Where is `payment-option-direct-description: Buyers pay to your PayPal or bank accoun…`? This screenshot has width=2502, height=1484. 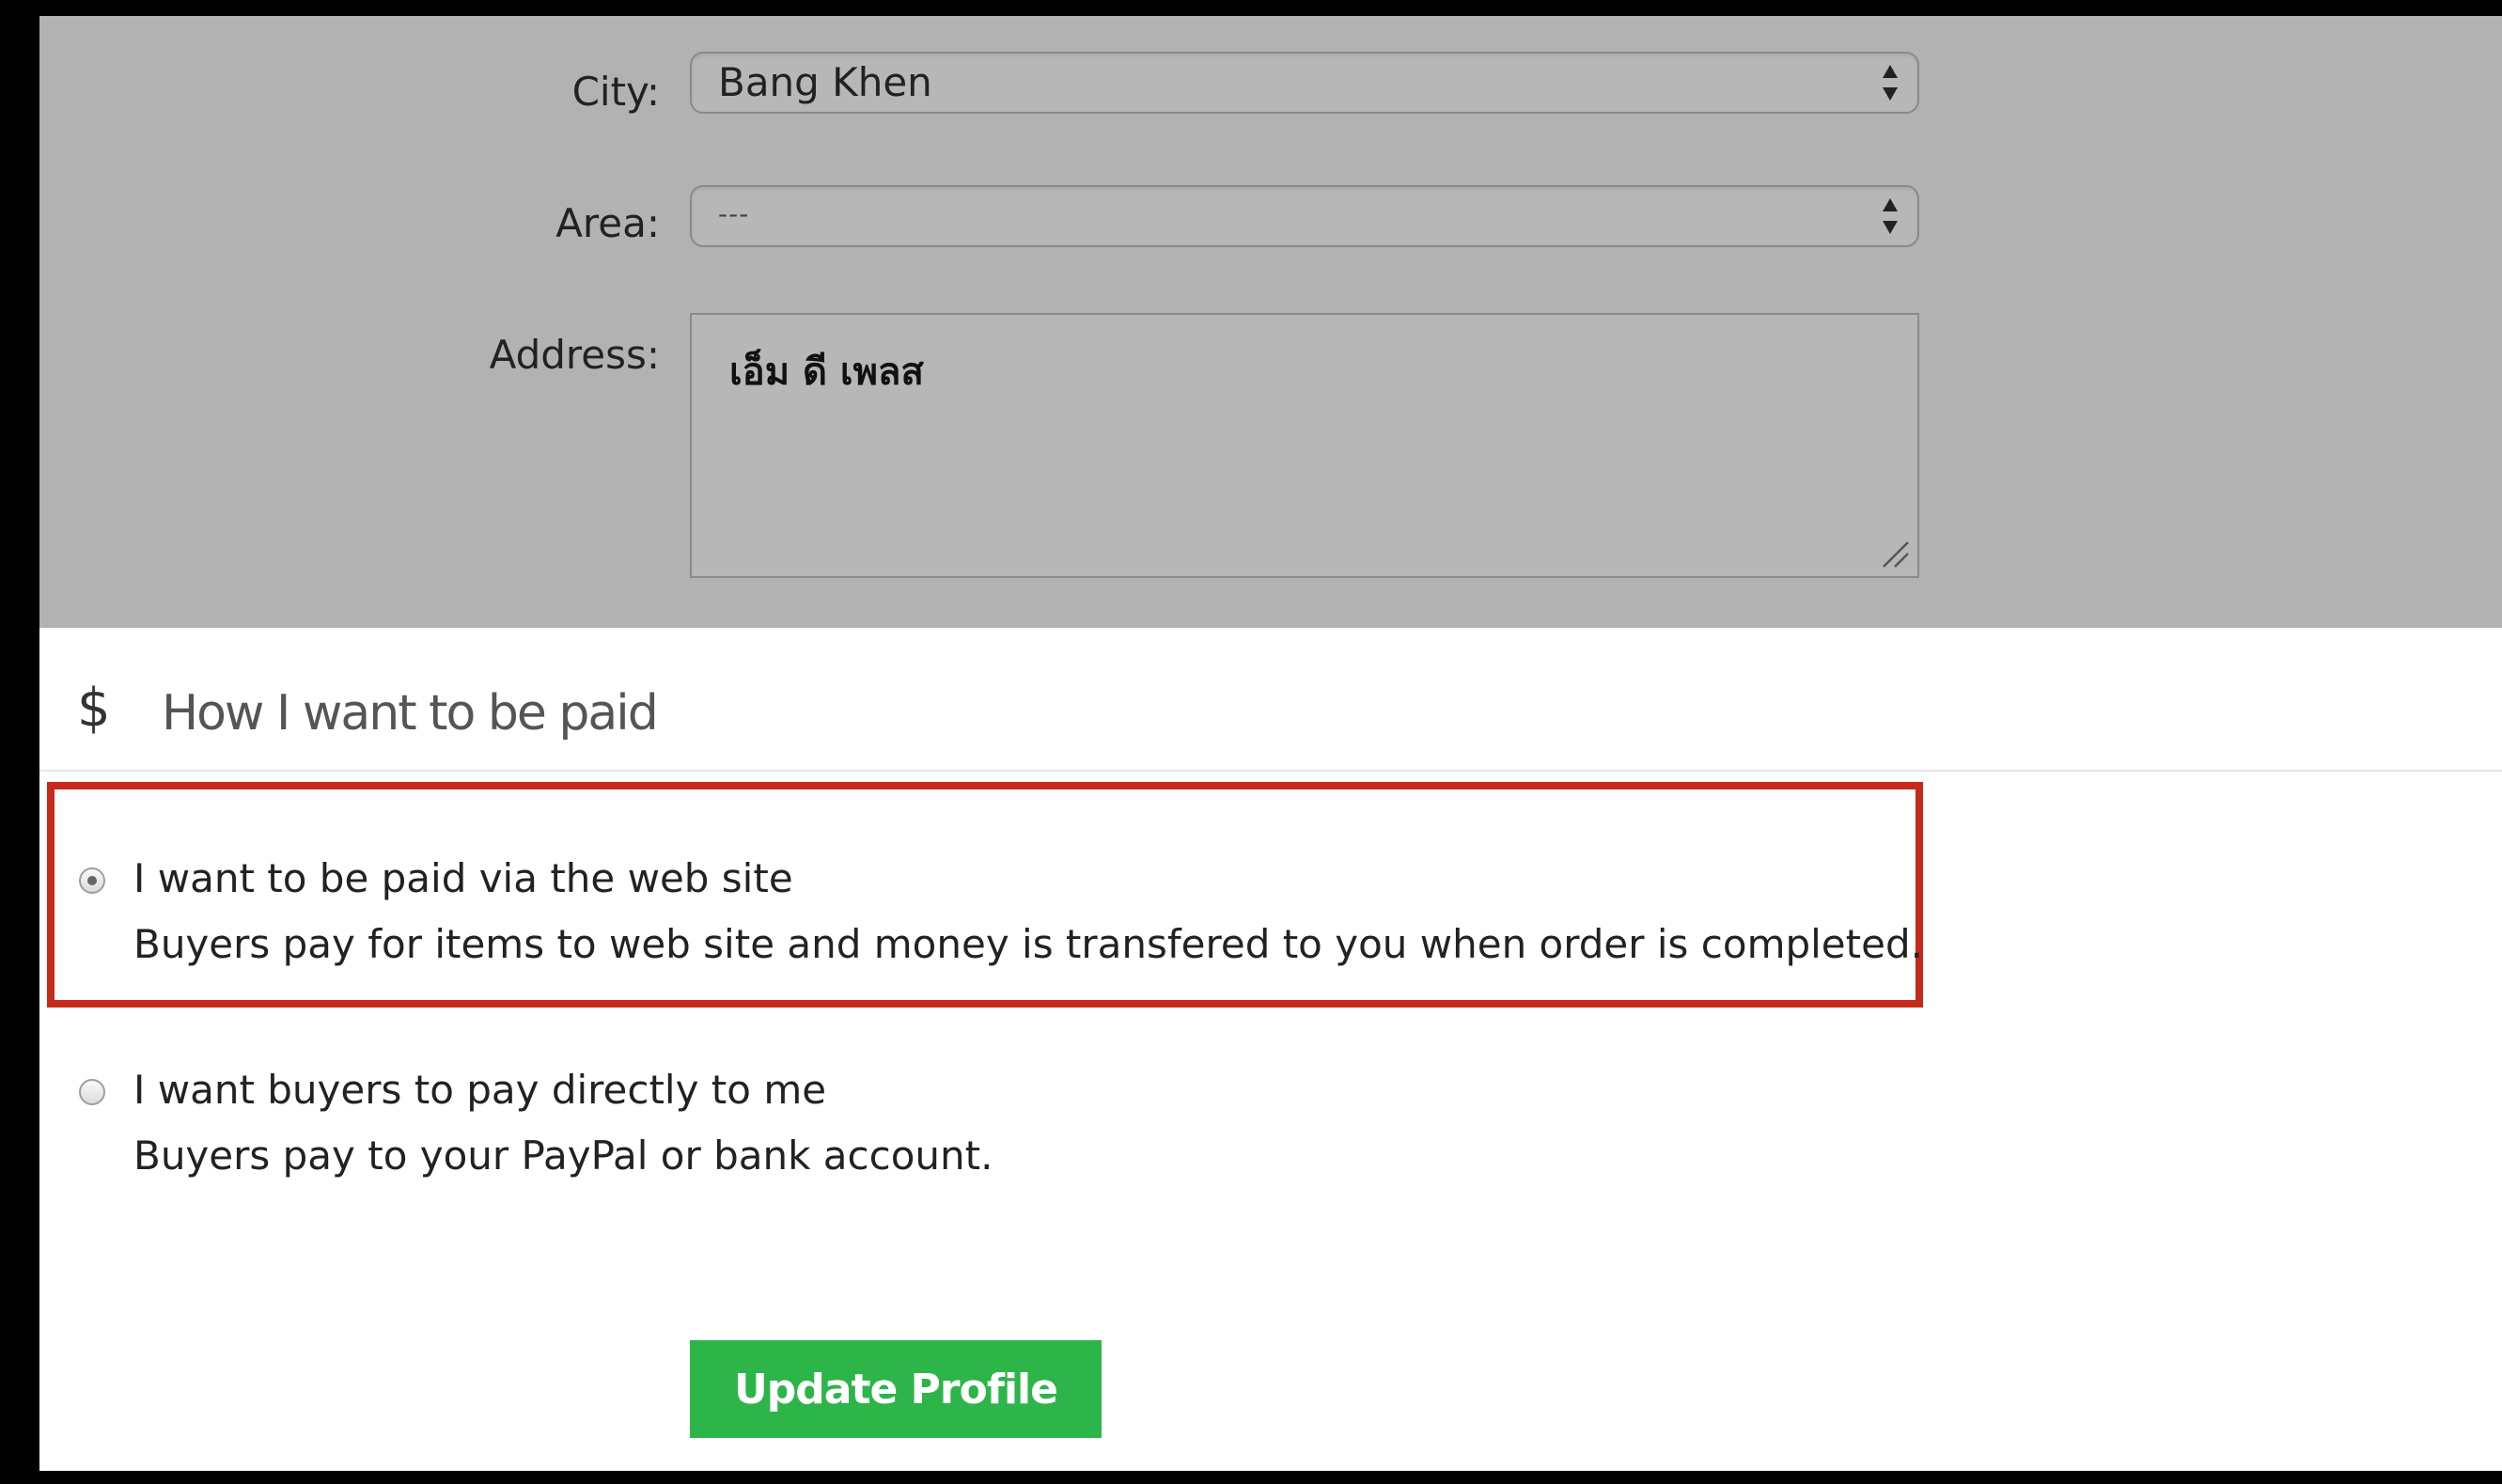
payment-option-direct-description: Buyers pay to your PayPal or bank accoun… is located at coordinates (563, 1156).